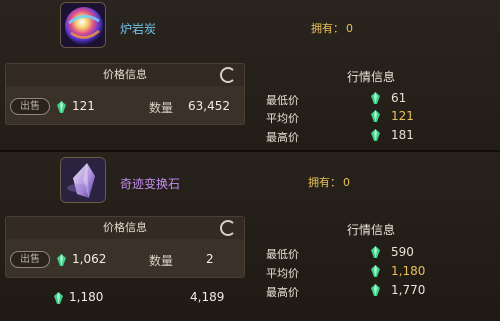  I want to click on sell-price: 1,062, so click(89, 259).